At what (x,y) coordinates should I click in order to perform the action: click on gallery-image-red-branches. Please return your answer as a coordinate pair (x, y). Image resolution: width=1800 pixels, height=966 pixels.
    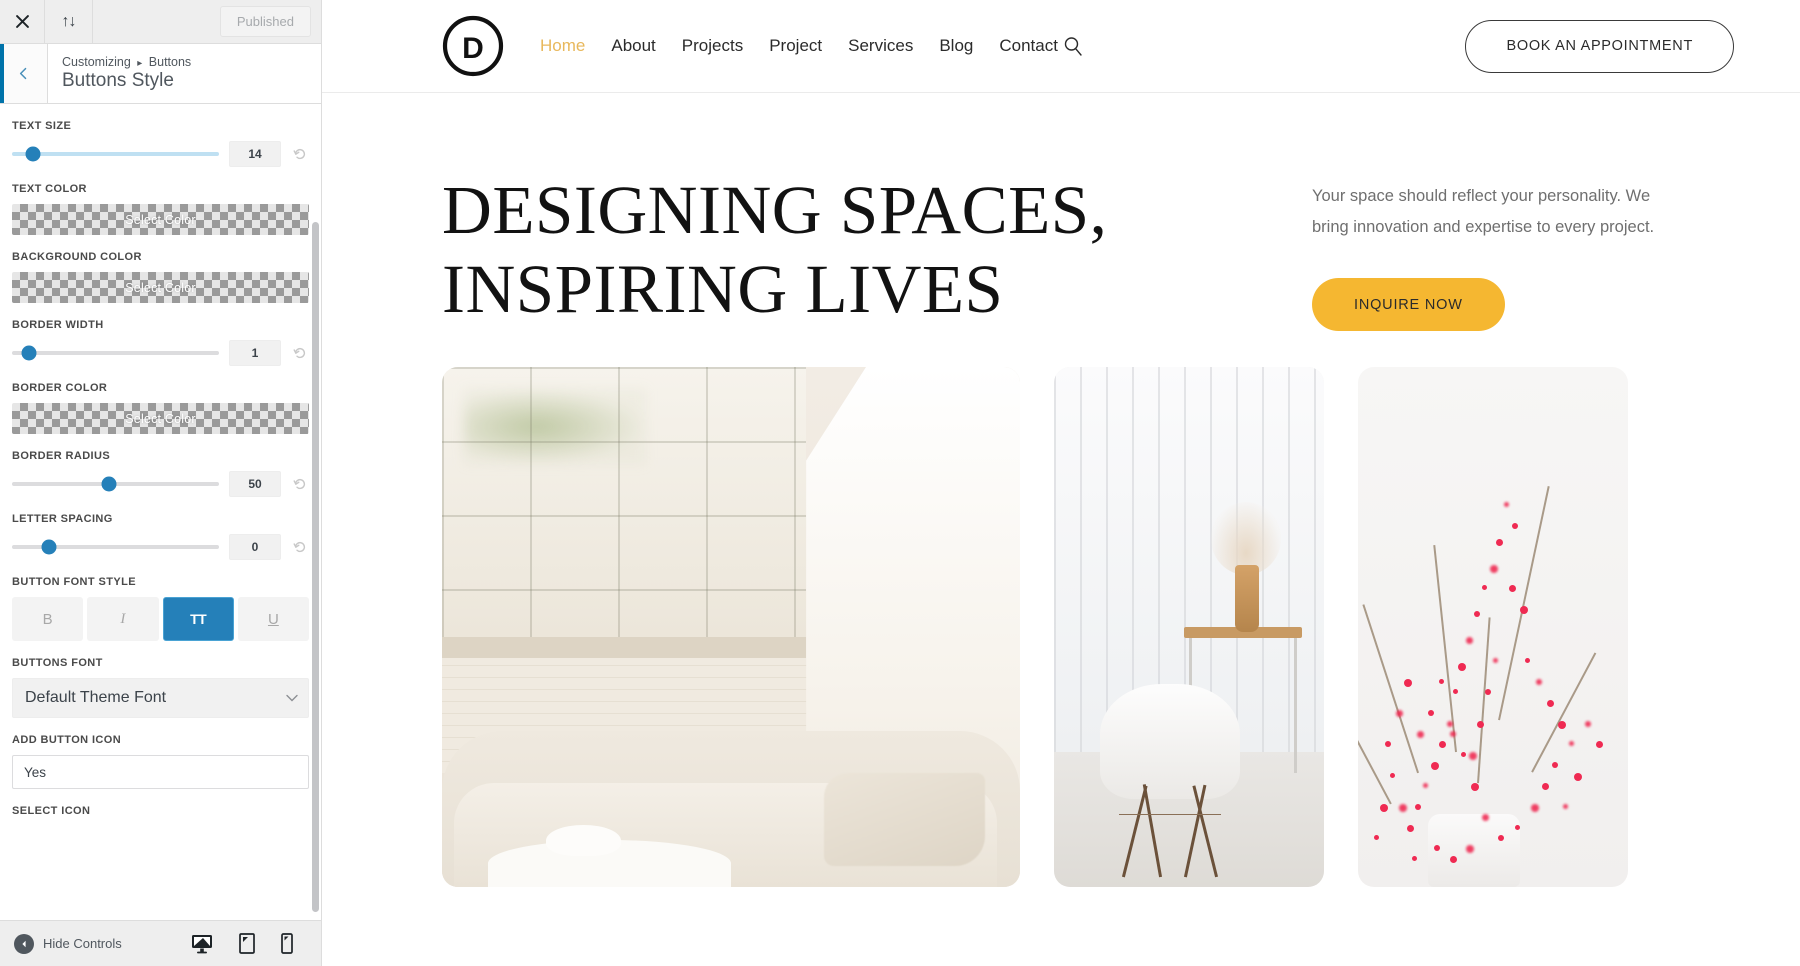
    Looking at the image, I should click on (1493, 627).